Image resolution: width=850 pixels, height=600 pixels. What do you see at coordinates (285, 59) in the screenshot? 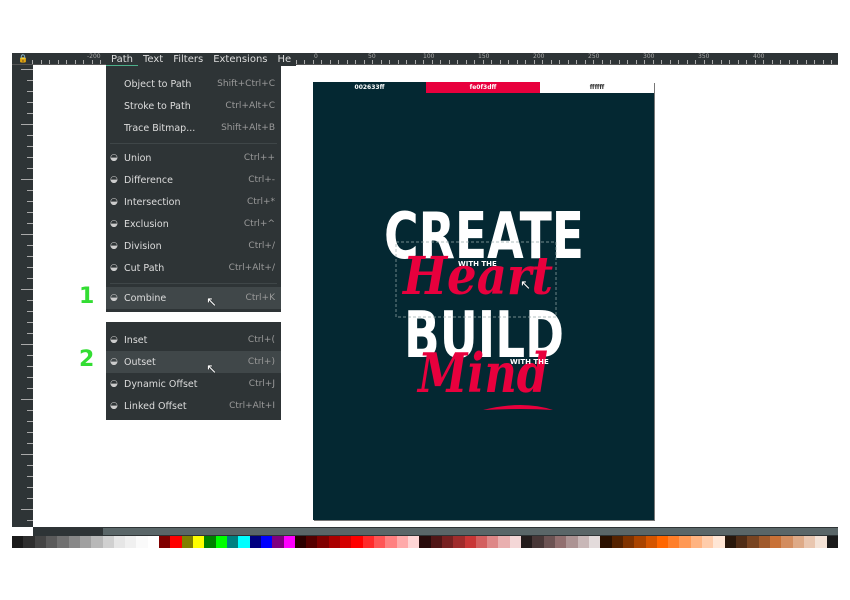
I see `menu-help: He` at bounding box center [285, 59].